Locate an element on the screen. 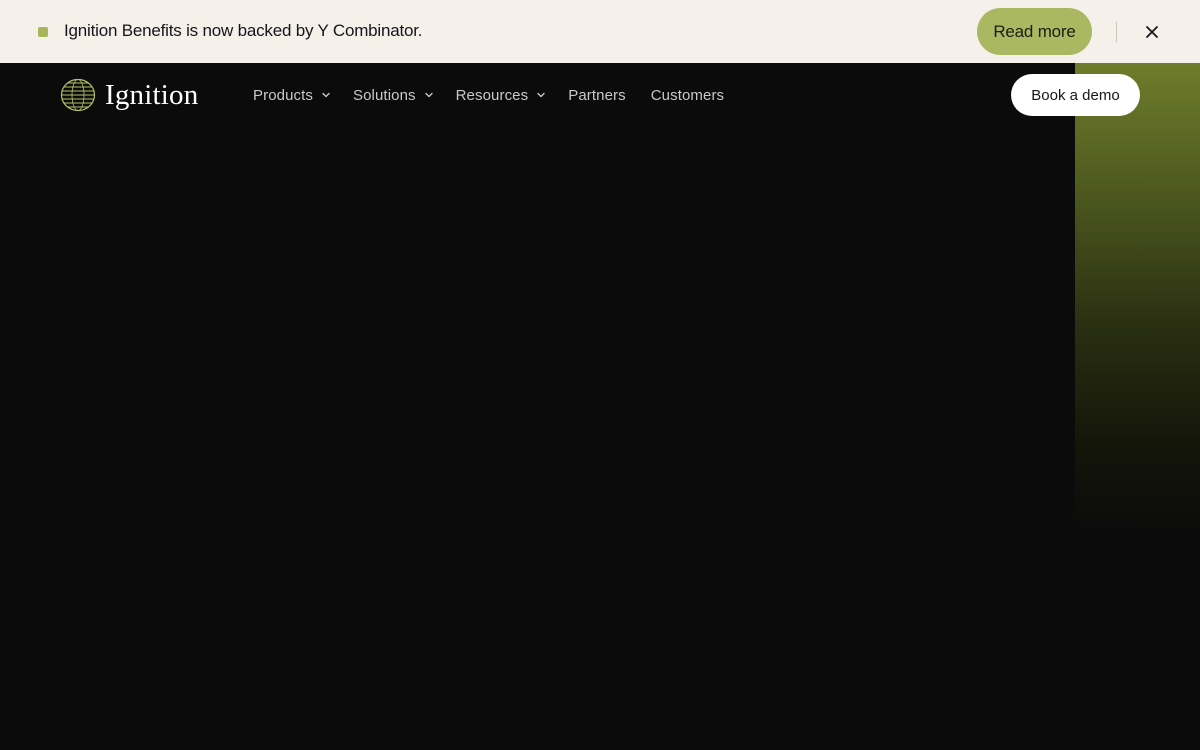 The height and width of the screenshot is (750, 1200). close-banner-button is located at coordinates (1152, 32).